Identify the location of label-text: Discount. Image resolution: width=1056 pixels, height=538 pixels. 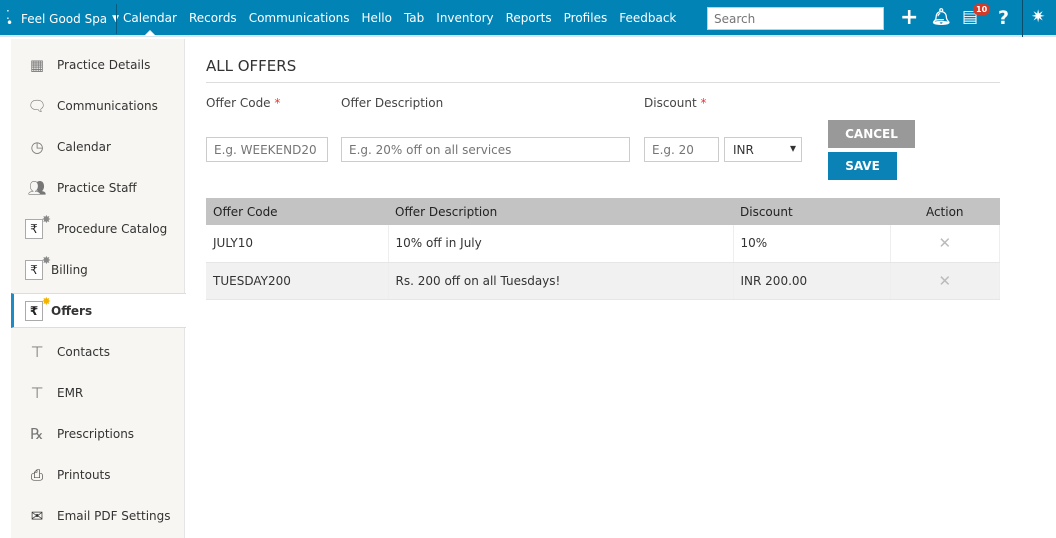
(670, 103).